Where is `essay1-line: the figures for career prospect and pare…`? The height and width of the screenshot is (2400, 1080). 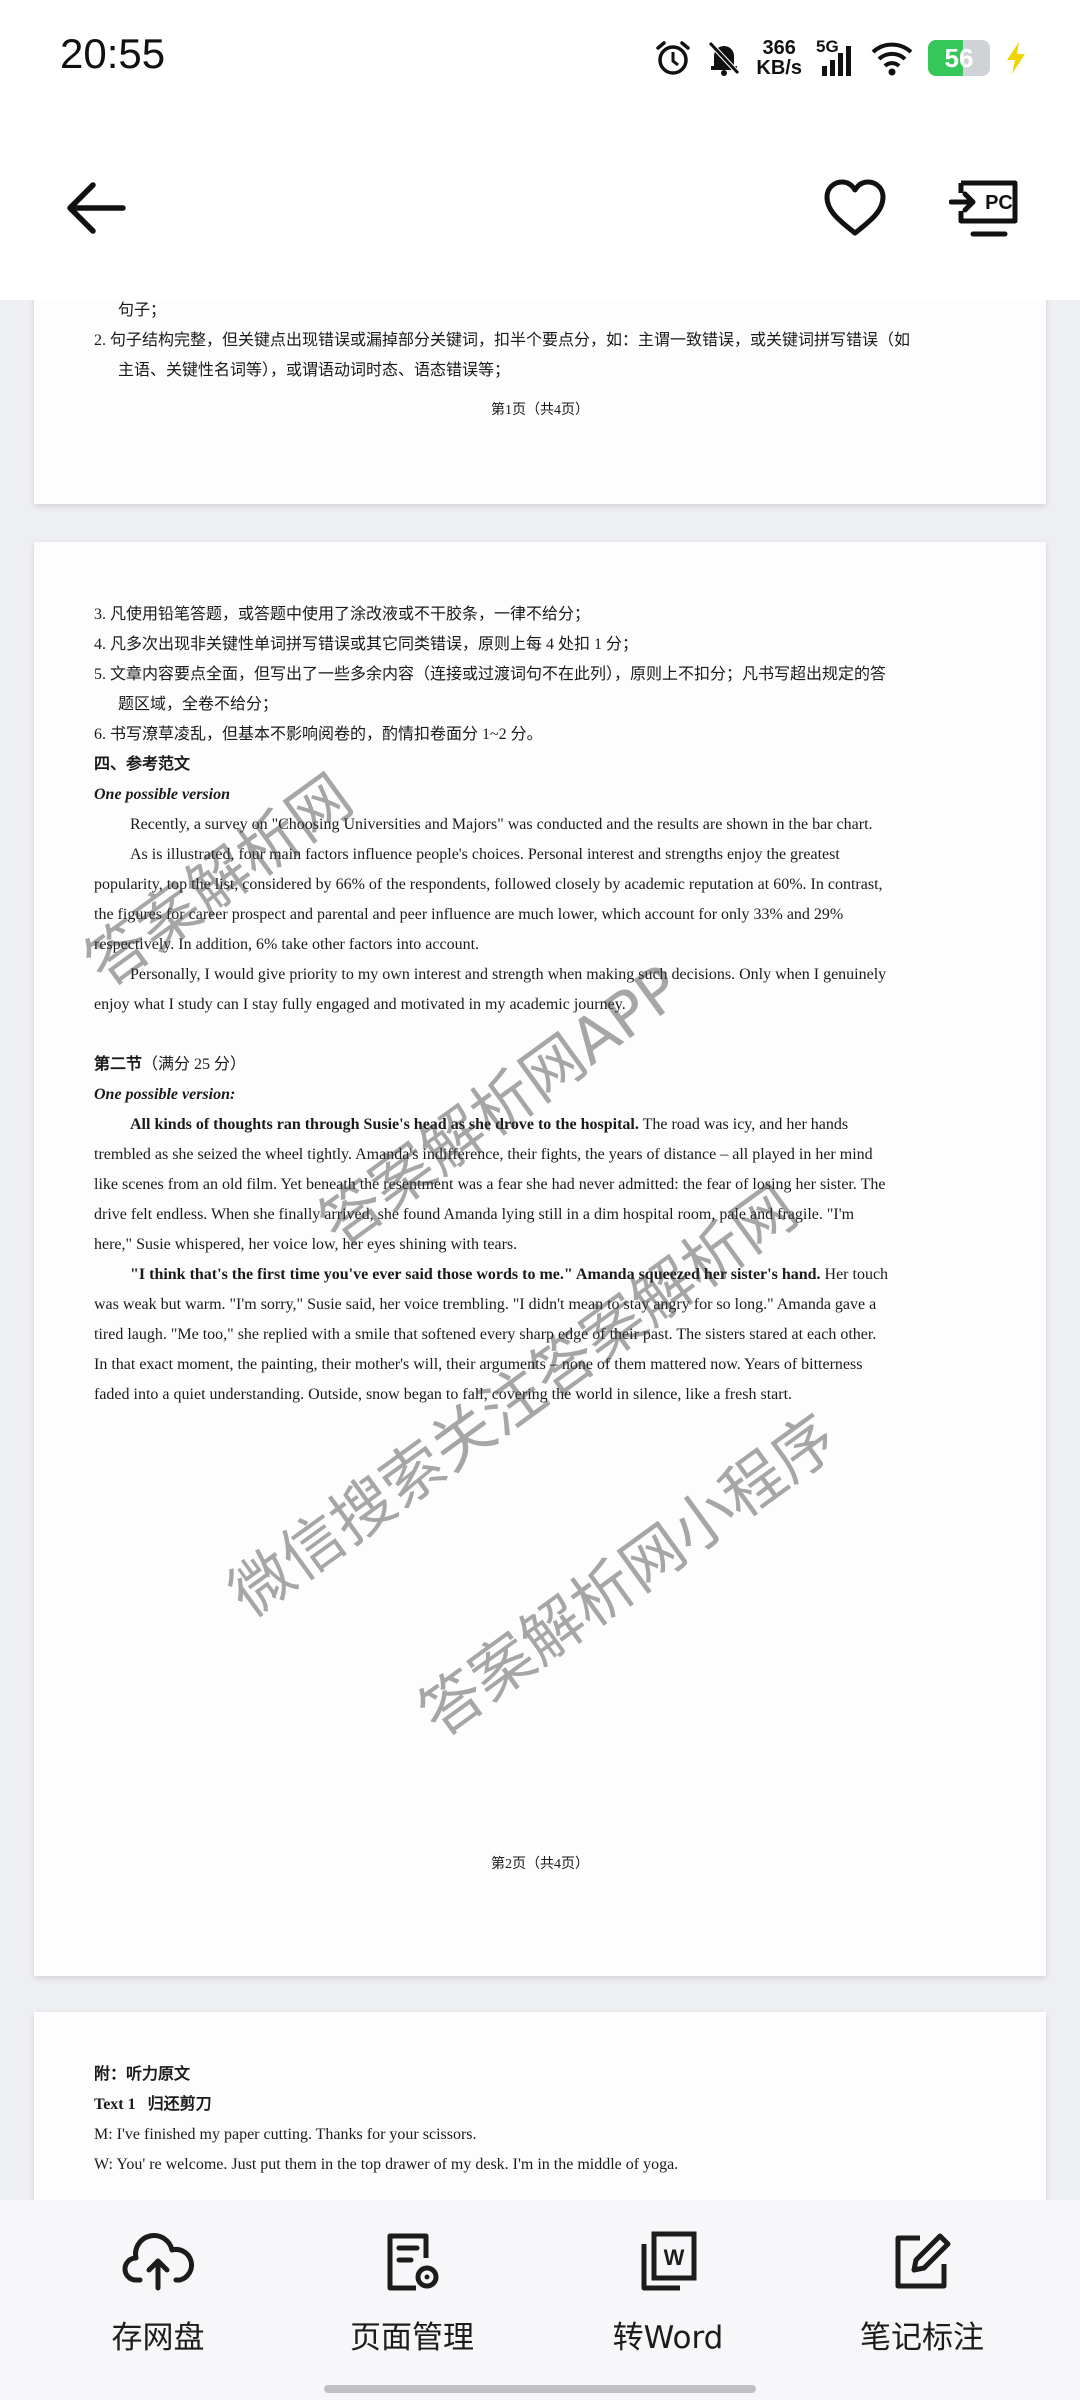 essay1-line: the figures for career prospect and pare… is located at coordinates (469, 914).